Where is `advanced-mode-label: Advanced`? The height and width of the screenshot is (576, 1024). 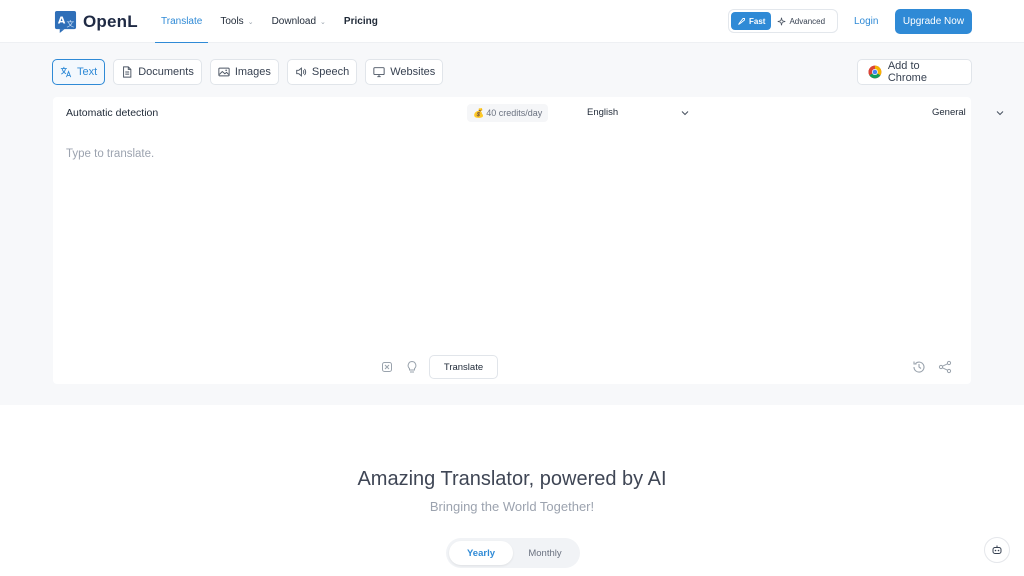
advanced-mode-label: Advanced is located at coordinates (807, 21).